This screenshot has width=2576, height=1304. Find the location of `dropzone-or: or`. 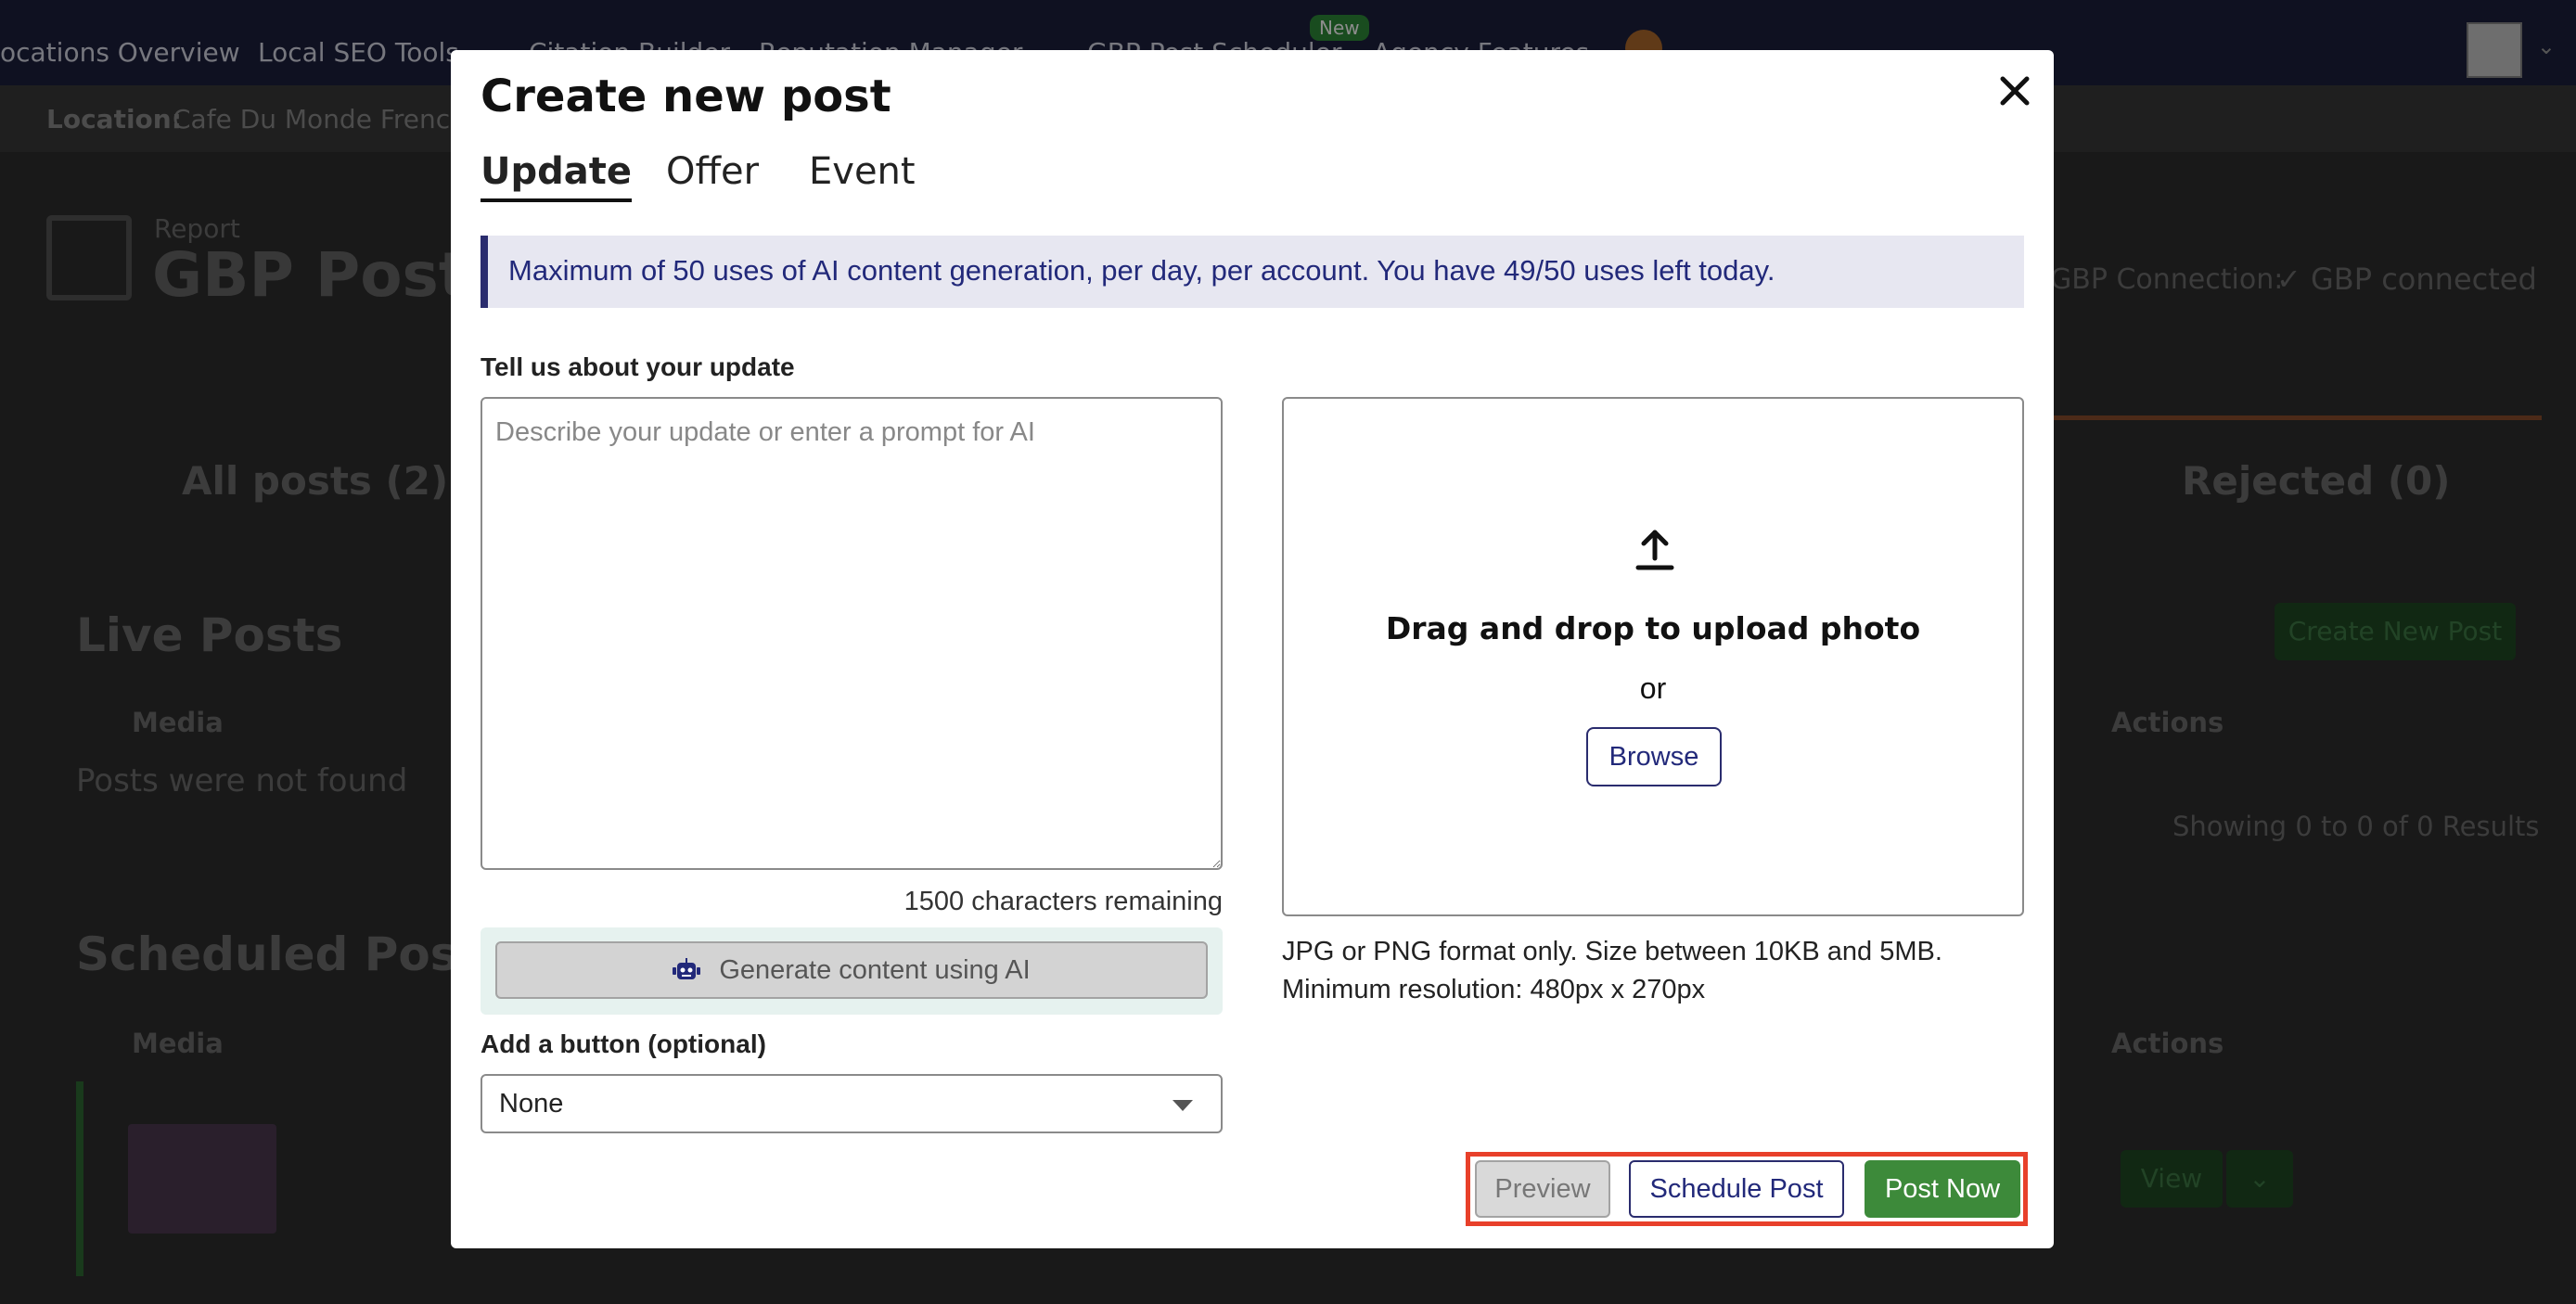

dropzone-or: or is located at coordinates (1653, 688).